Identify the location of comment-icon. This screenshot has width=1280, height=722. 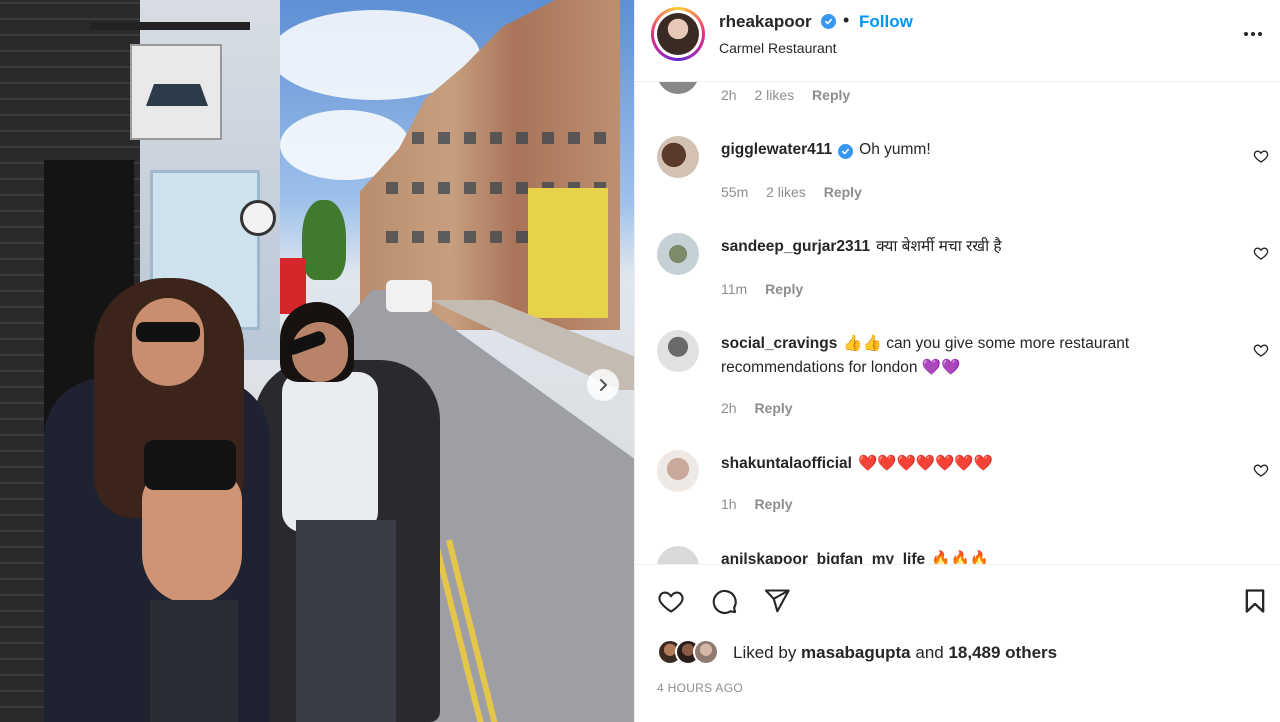
(724, 601).